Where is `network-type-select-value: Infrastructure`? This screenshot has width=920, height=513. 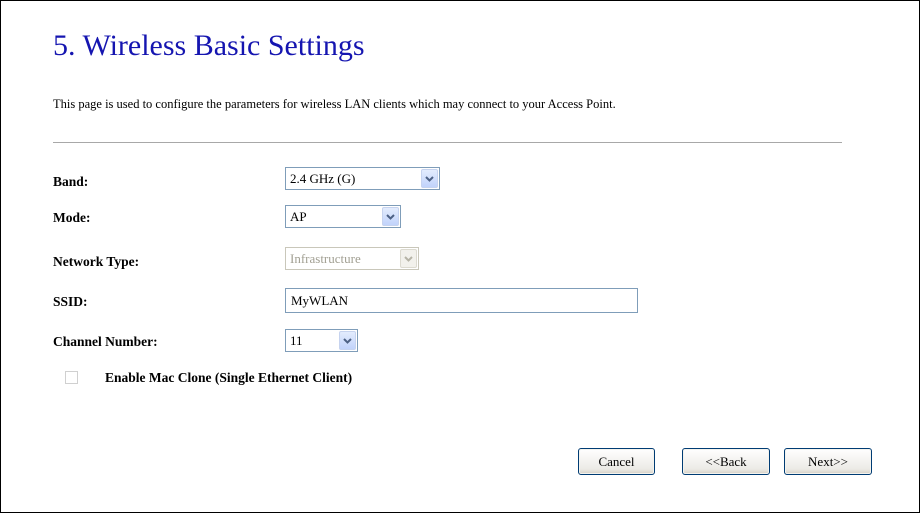 network-type-select-value: Infrastructure is located at coordinates (325, 258).